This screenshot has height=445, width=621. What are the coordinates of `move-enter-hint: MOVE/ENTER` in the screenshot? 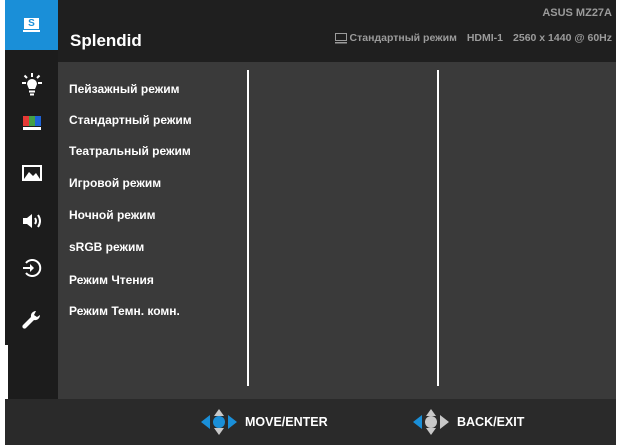 It's located at (263, 422).